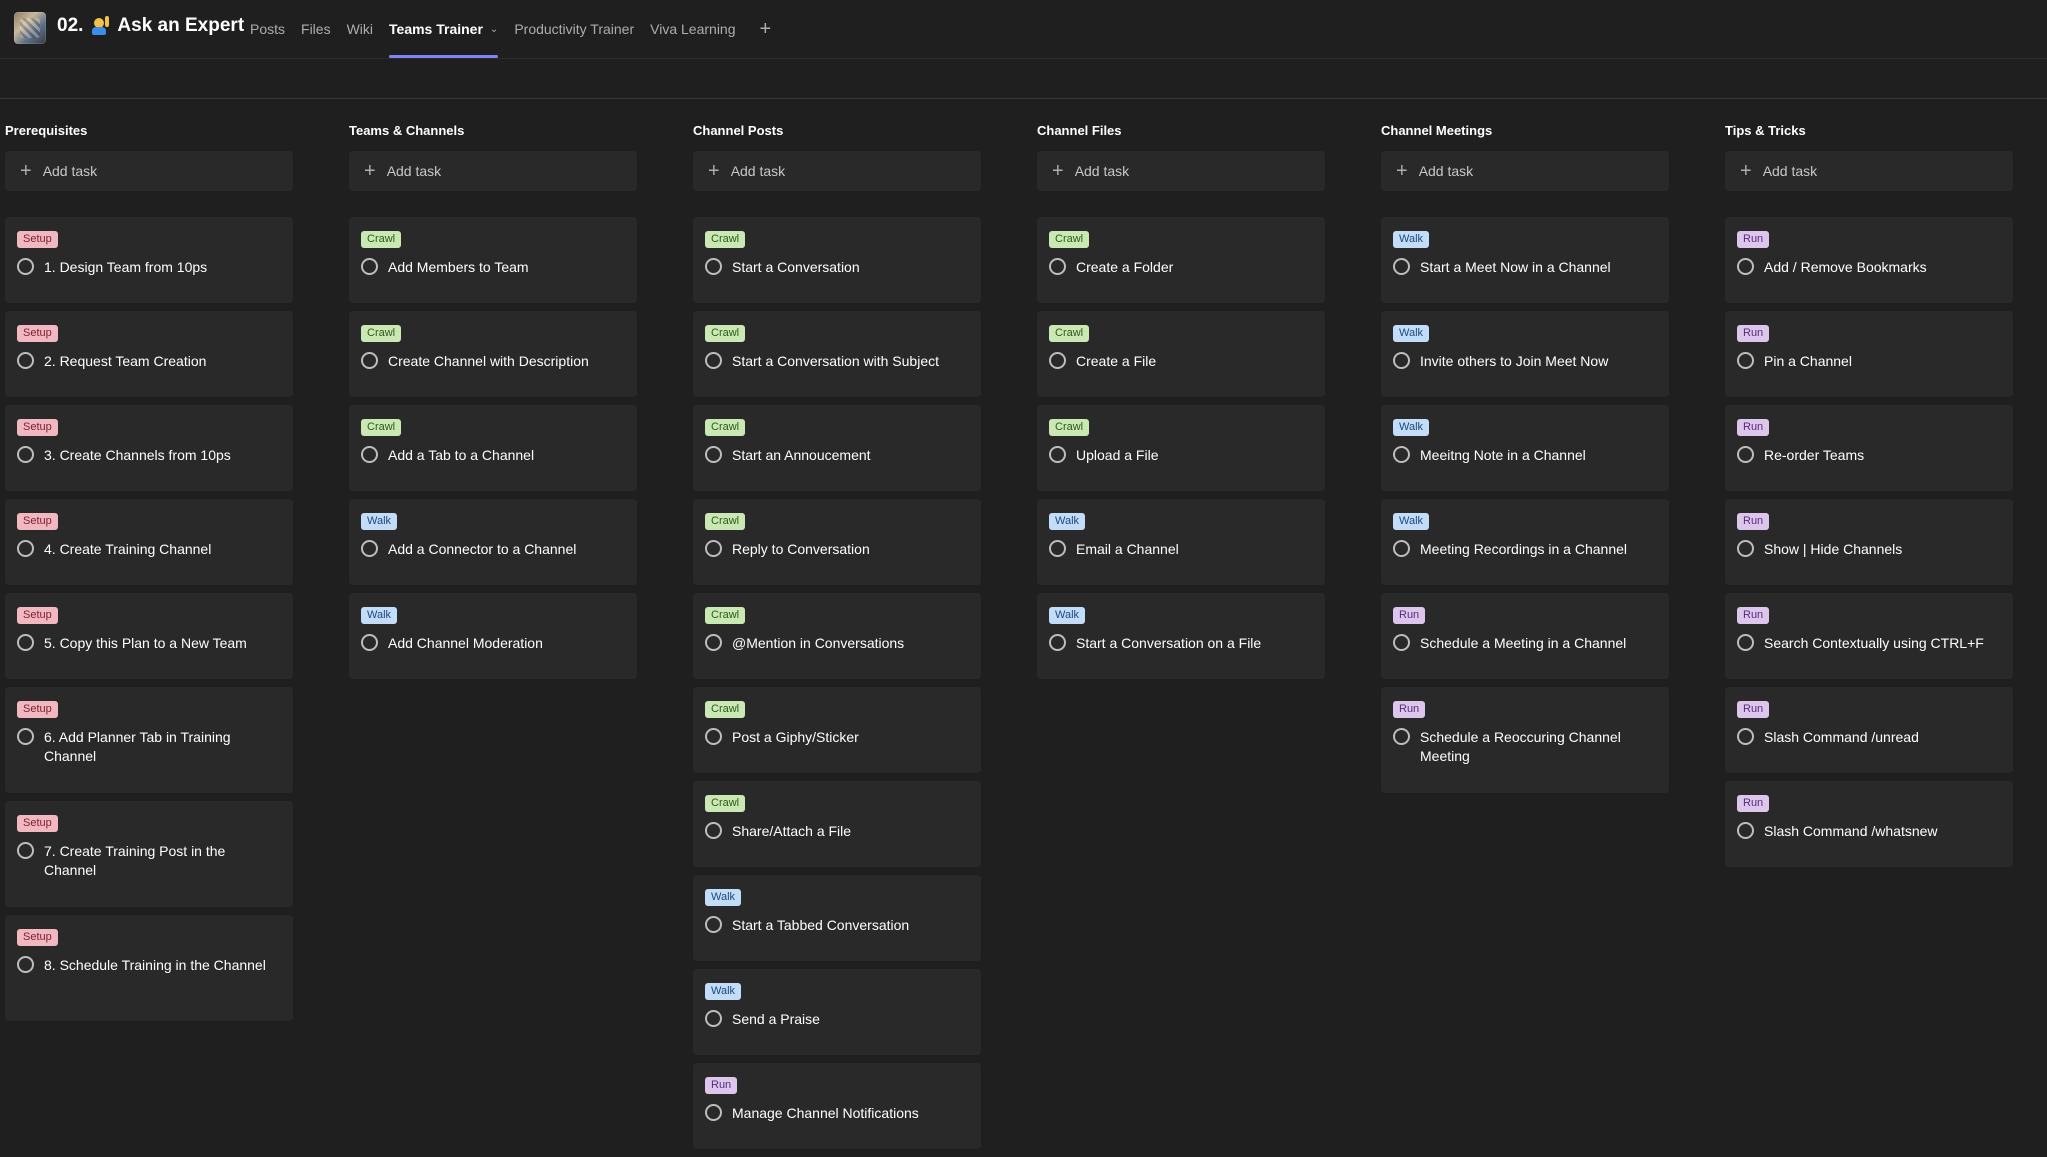 The height and width of the screenshot is (1157, 2047). Describe the element at coordinates (1841, 737) in the screenshot. I see `task-title: Slash Command /unread` at that location.